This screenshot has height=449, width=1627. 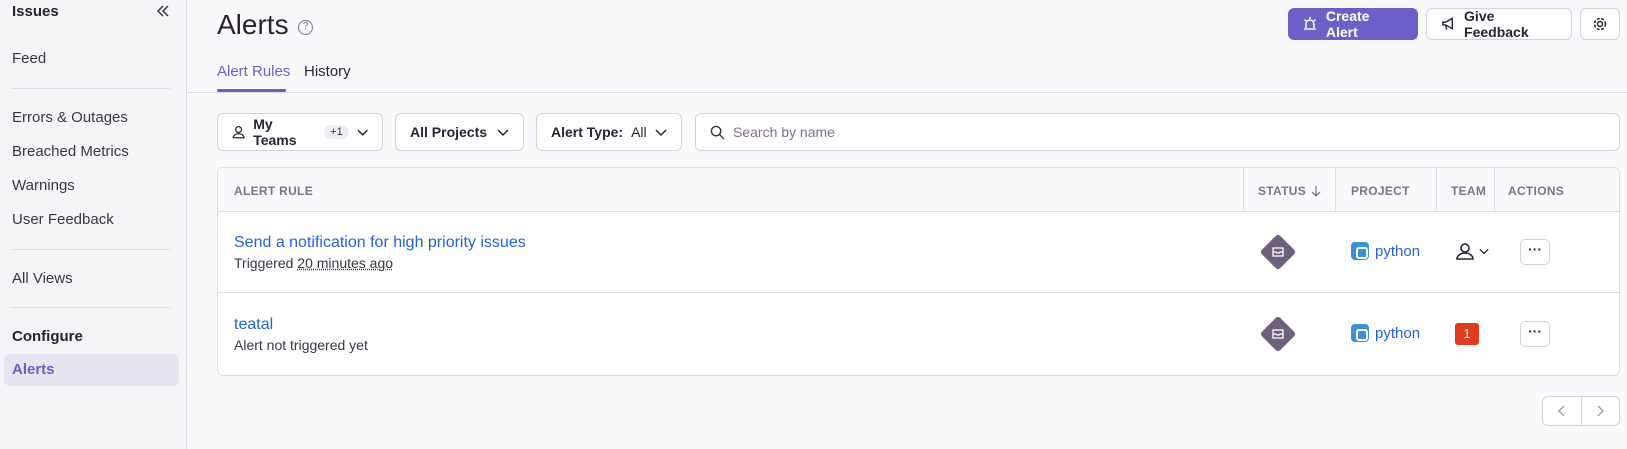 I want to click on triggered-prefix: Triggered, so click(x=266, y=263).